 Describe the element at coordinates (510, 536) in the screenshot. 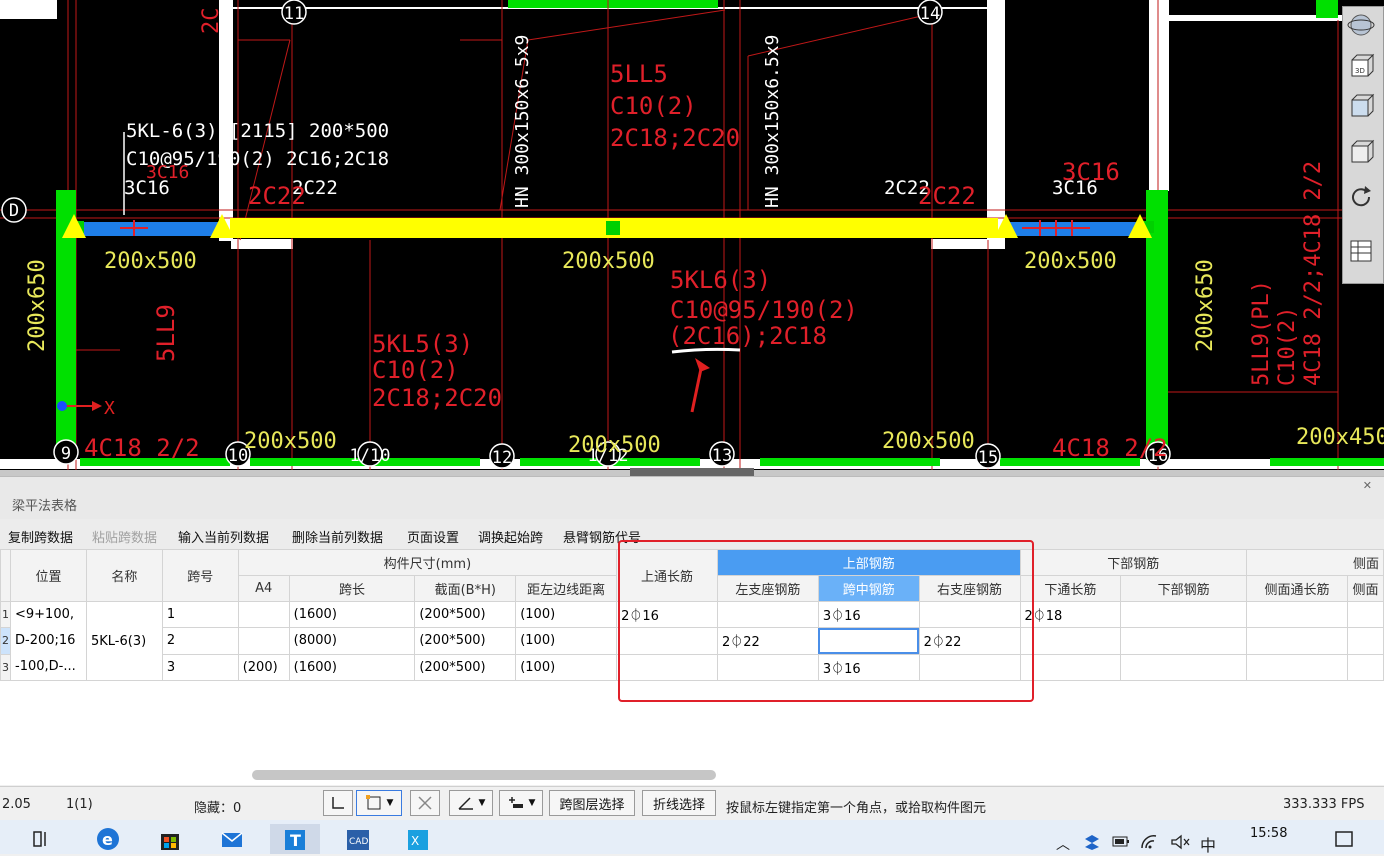

I see `swap-start-span-button: 调换起始跨` at that location.